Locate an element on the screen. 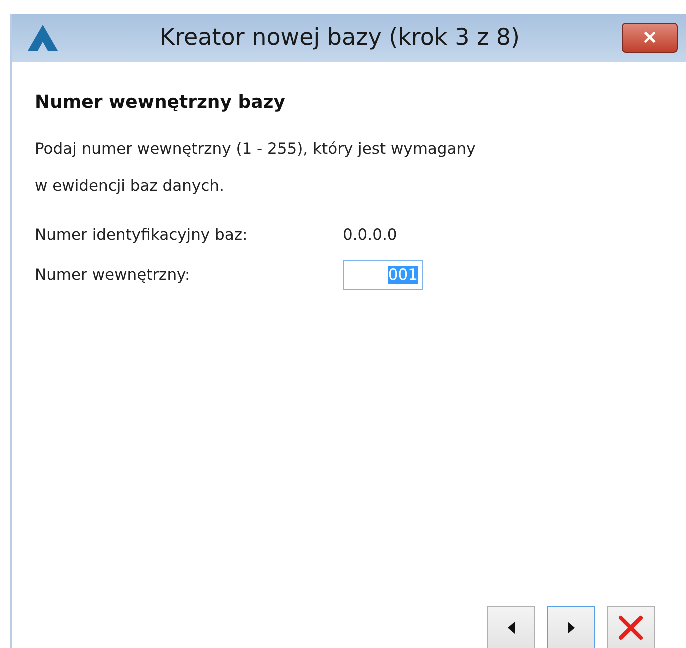 The image size is (686, 648). left-arrow-icon is located at coordinates (511, 628).